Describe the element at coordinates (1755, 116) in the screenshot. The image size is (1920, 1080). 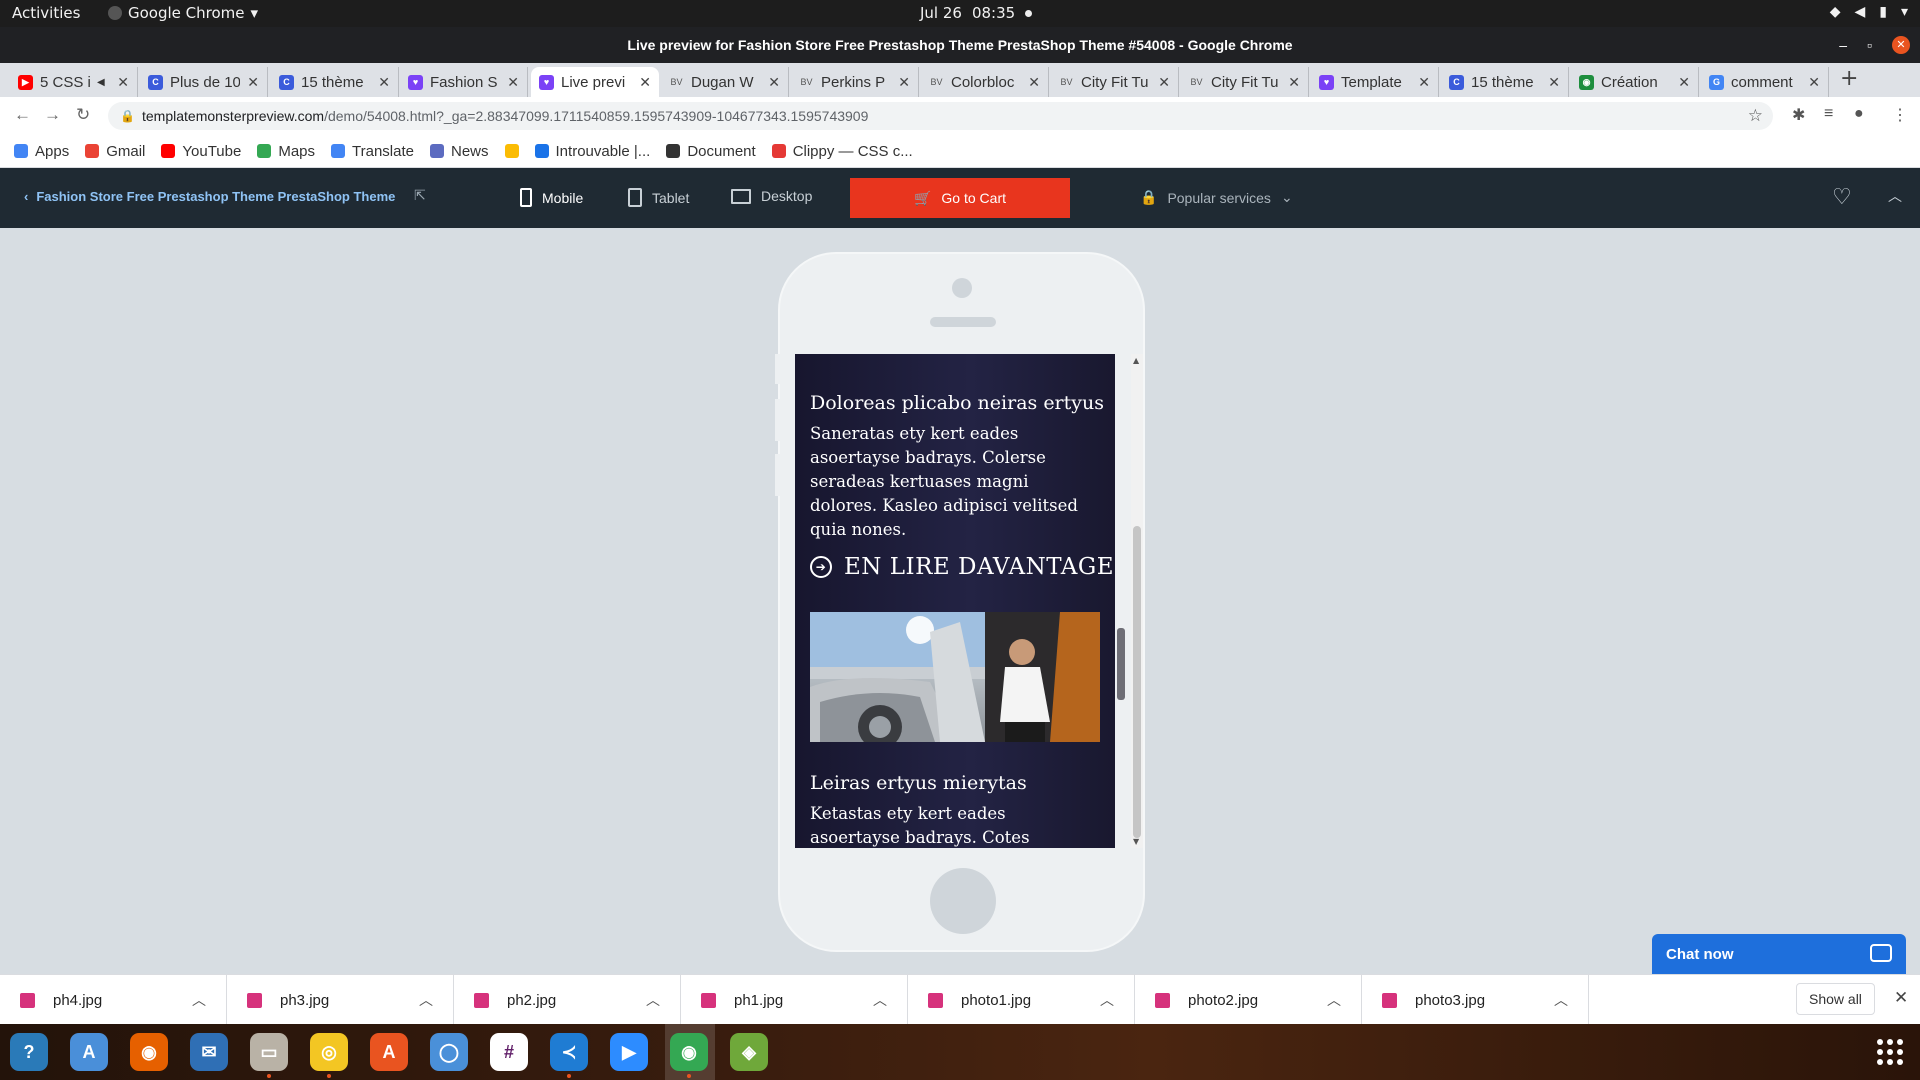
I see `bookmark-star-icon: ☆` at that location.